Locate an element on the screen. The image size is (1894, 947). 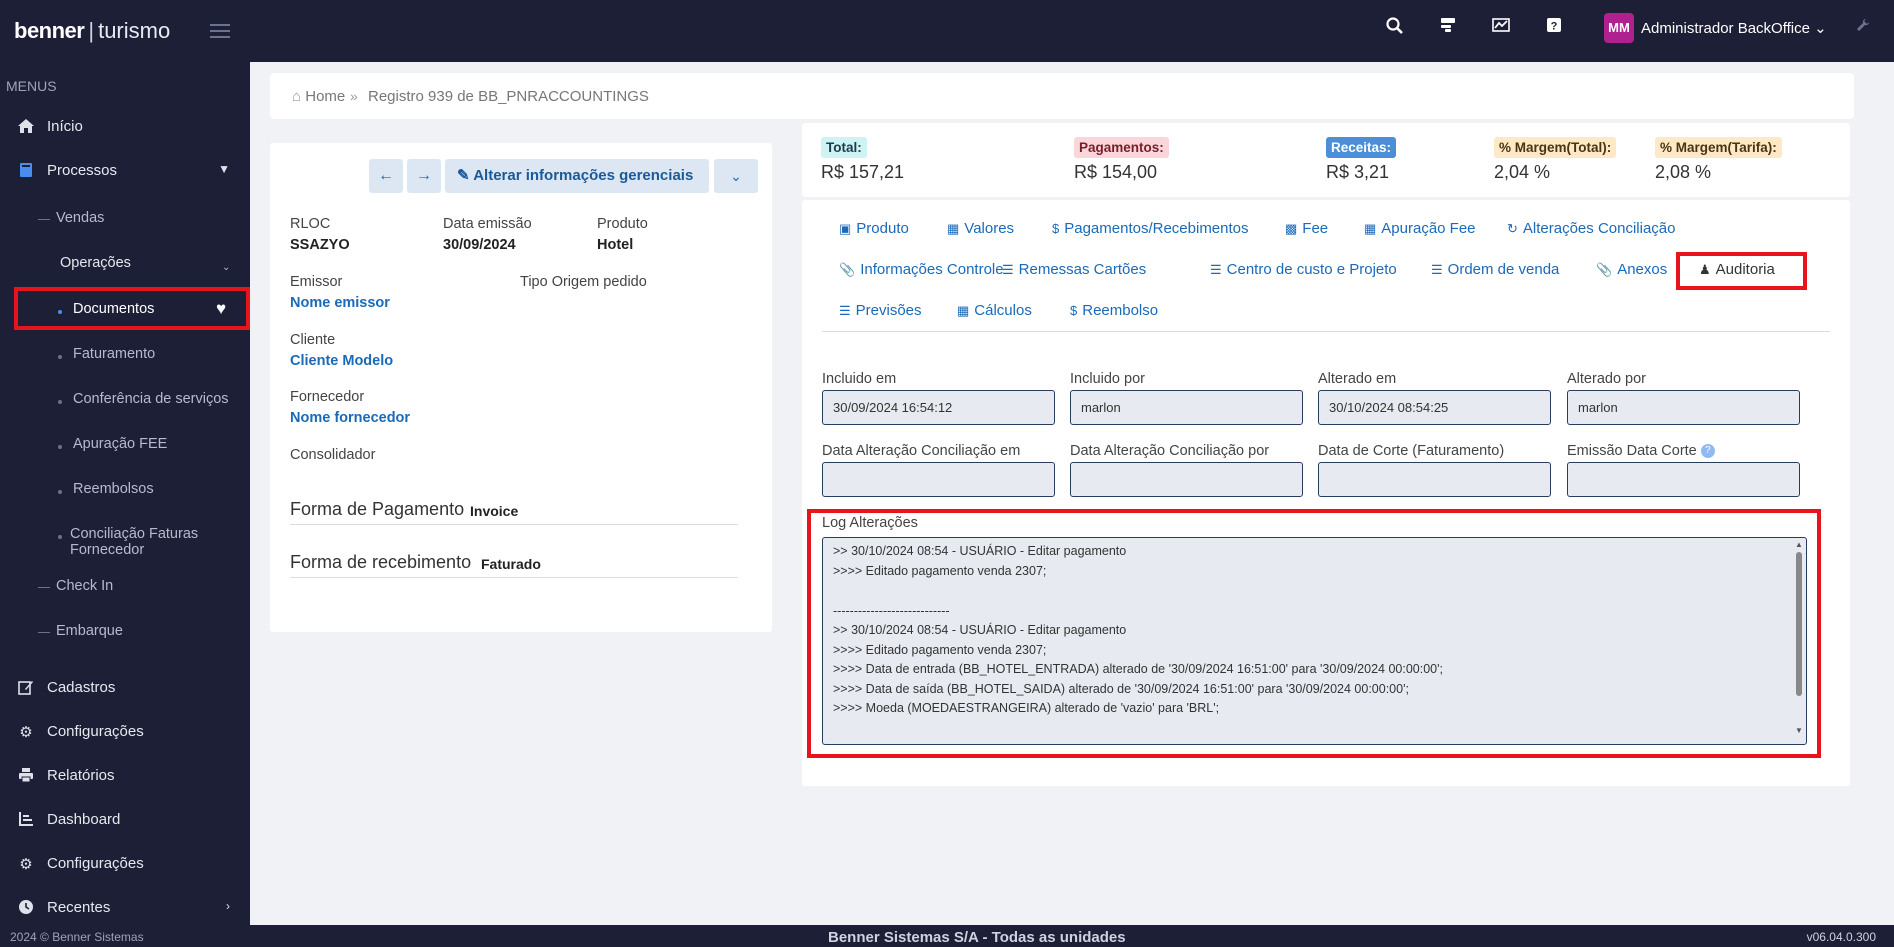
fornecedor-link: Nome fornecedor is located at coordinates (350, 418).